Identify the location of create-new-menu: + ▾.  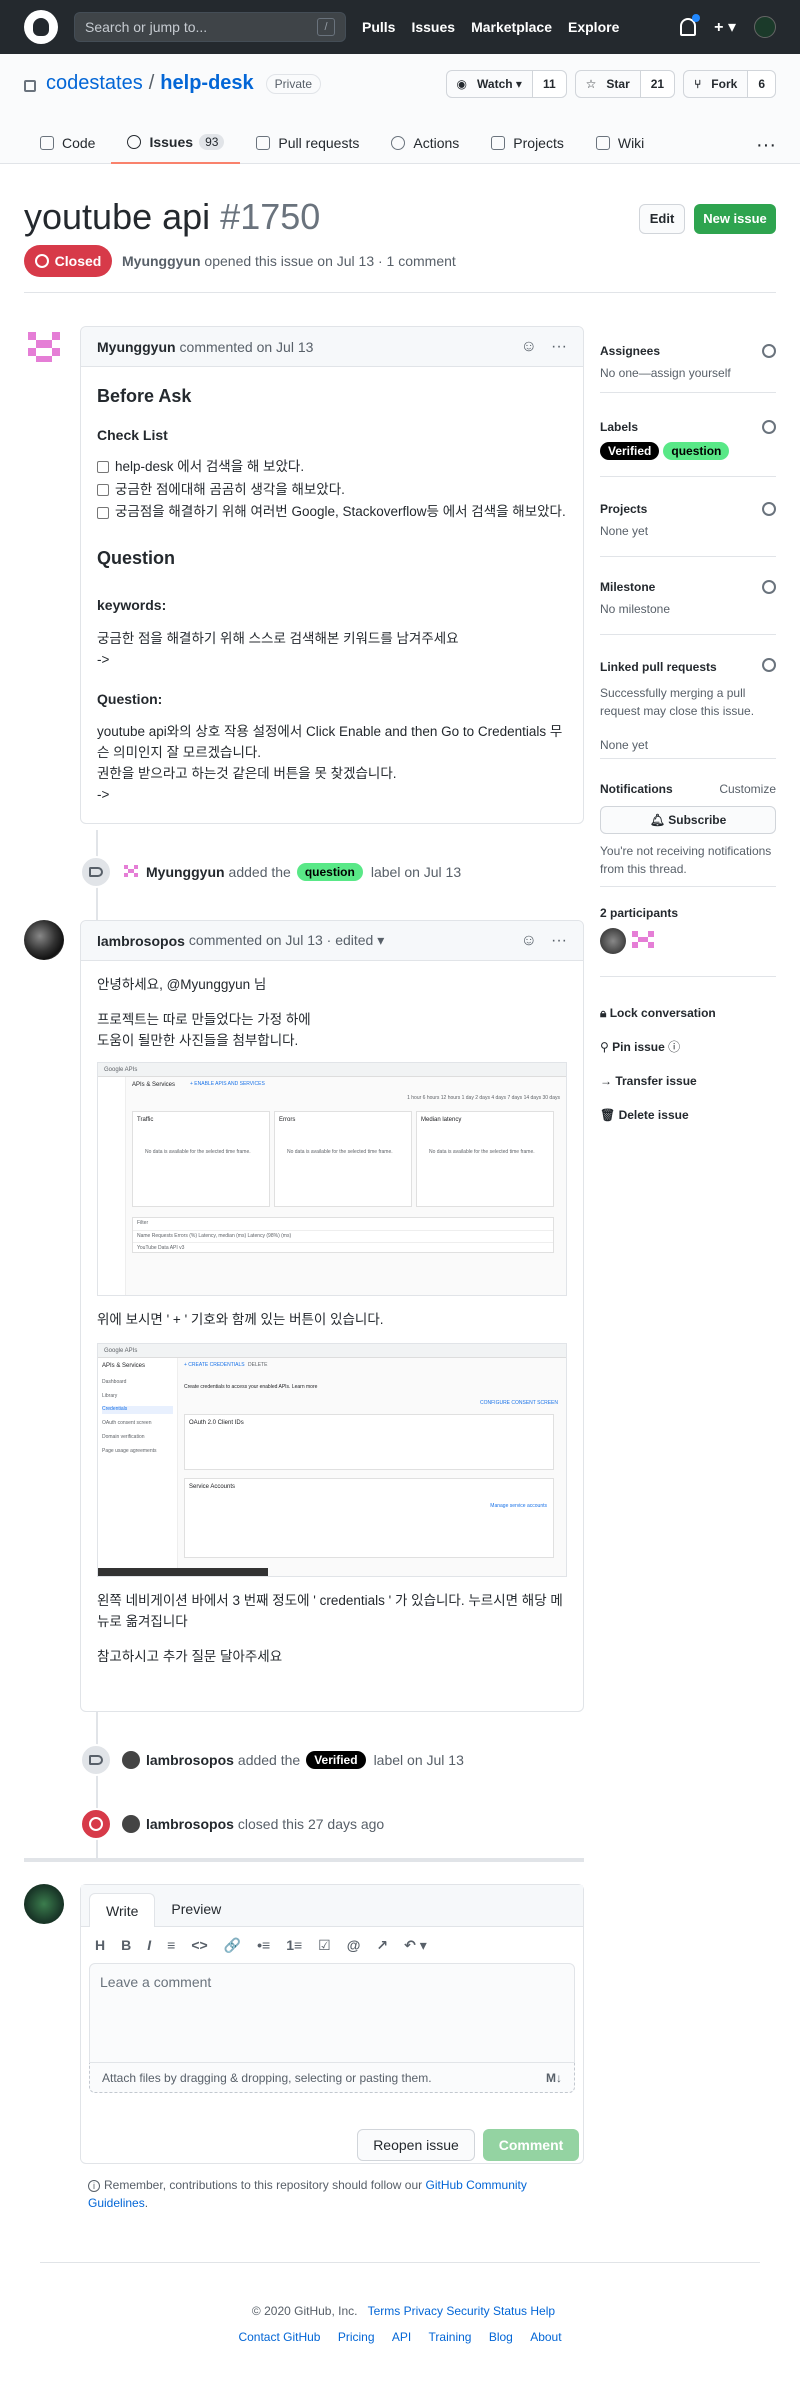
(725, 27).